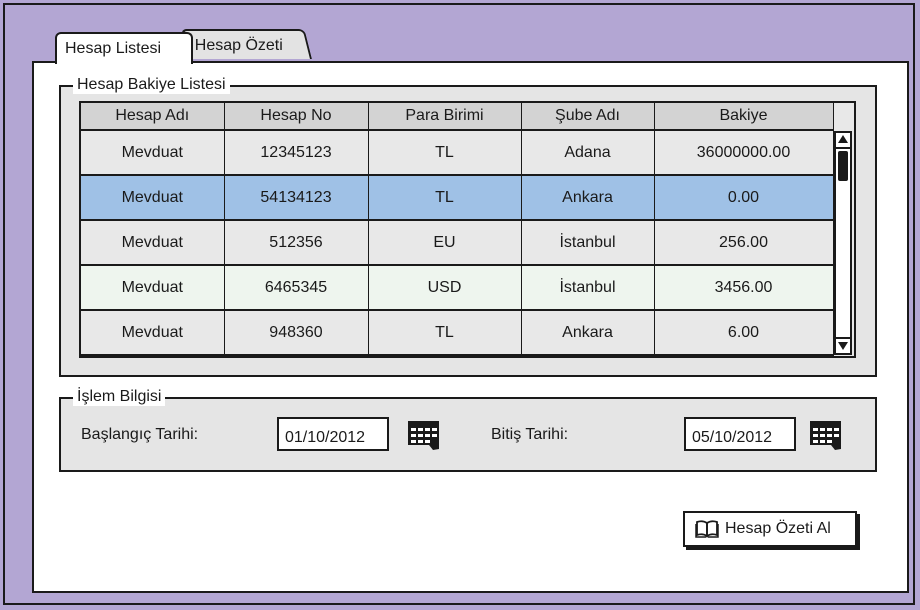  Describe the element at coordinates (238, 45) in the screenshot. I see `tab-label: Hesap Özeti` at that location.